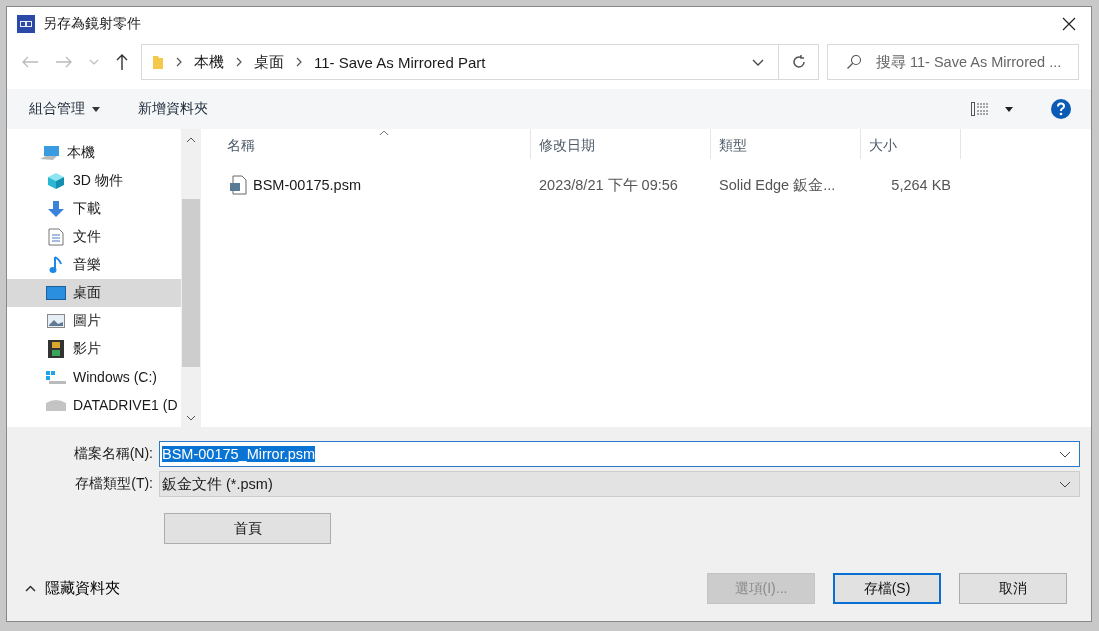 This screenshot has height=631, width=1099. I want to click on table-cell-text: 2023/8/21 下午 09:56, so click(608, 185).